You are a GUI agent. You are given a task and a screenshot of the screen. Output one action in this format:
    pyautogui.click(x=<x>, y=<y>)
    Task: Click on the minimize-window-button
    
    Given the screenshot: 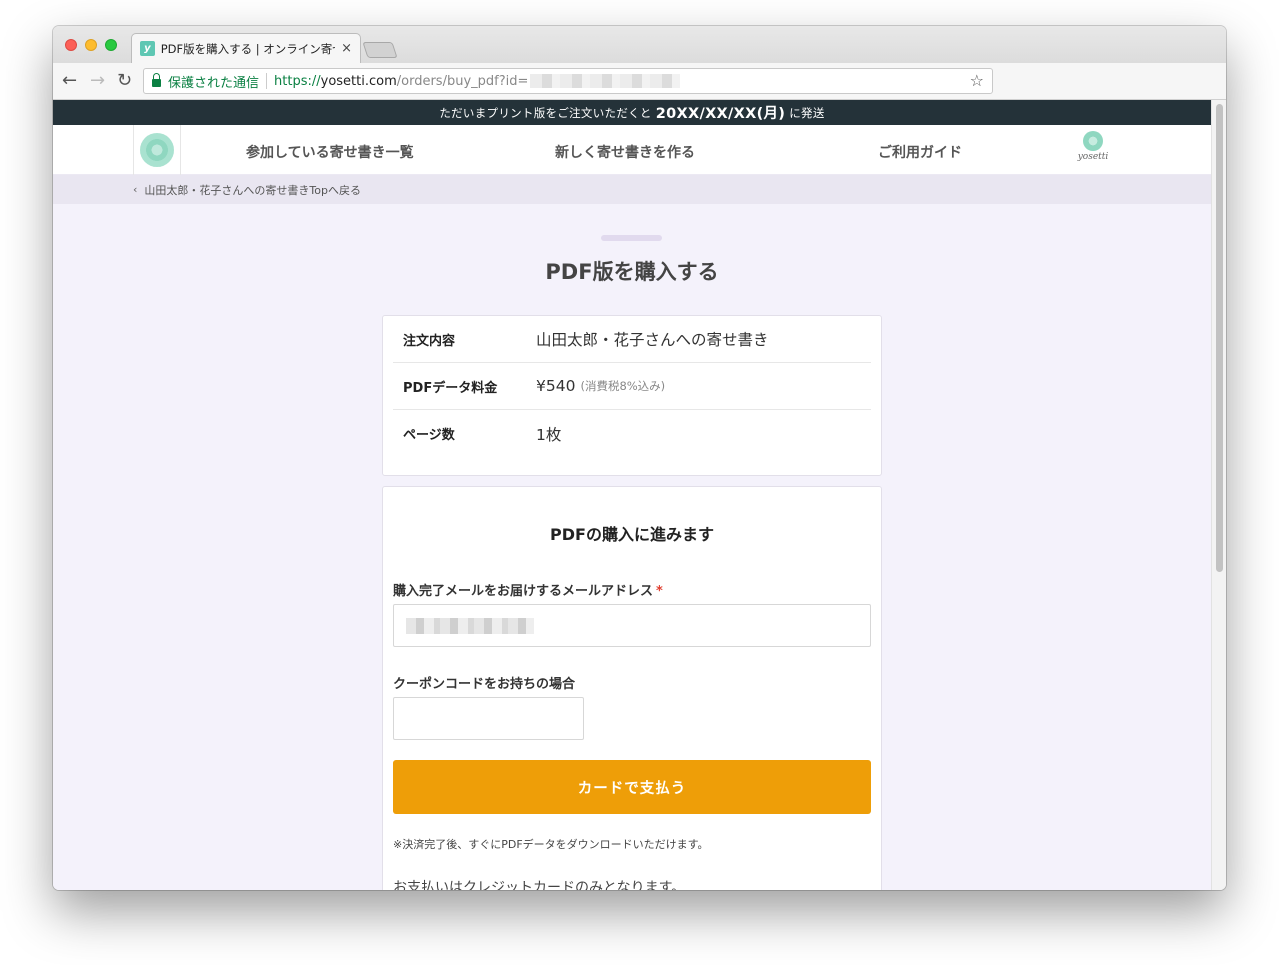 What is the action you would take?
    pyautogui.click(x=91, y=45)
    